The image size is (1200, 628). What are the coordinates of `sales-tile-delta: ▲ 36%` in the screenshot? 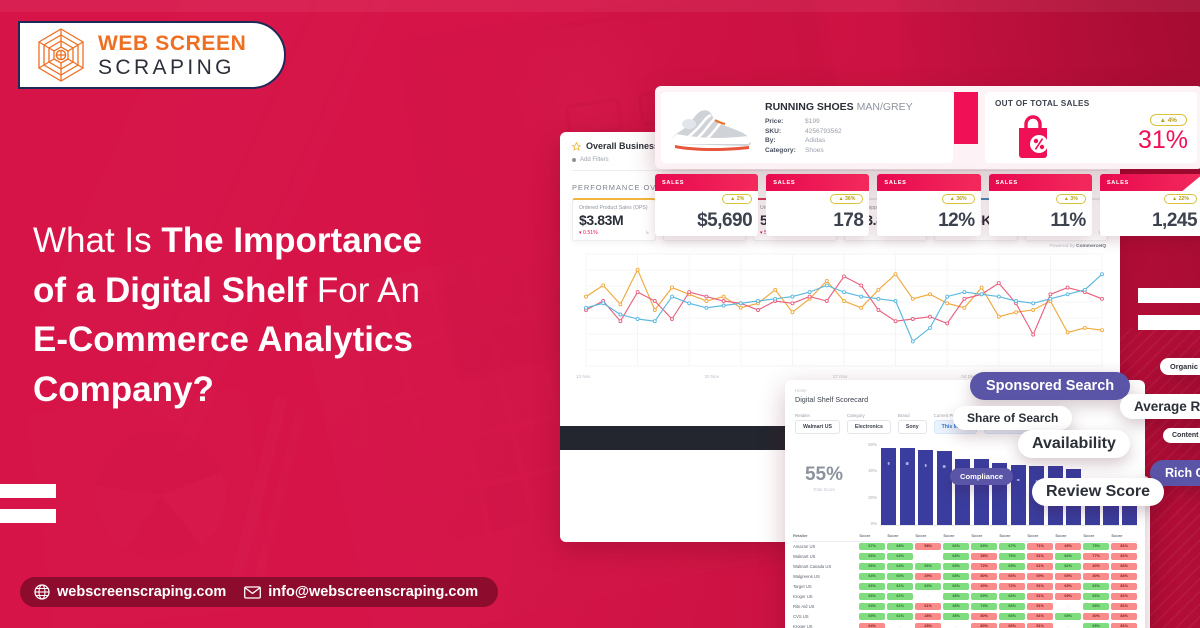 It's located at (847, 199).